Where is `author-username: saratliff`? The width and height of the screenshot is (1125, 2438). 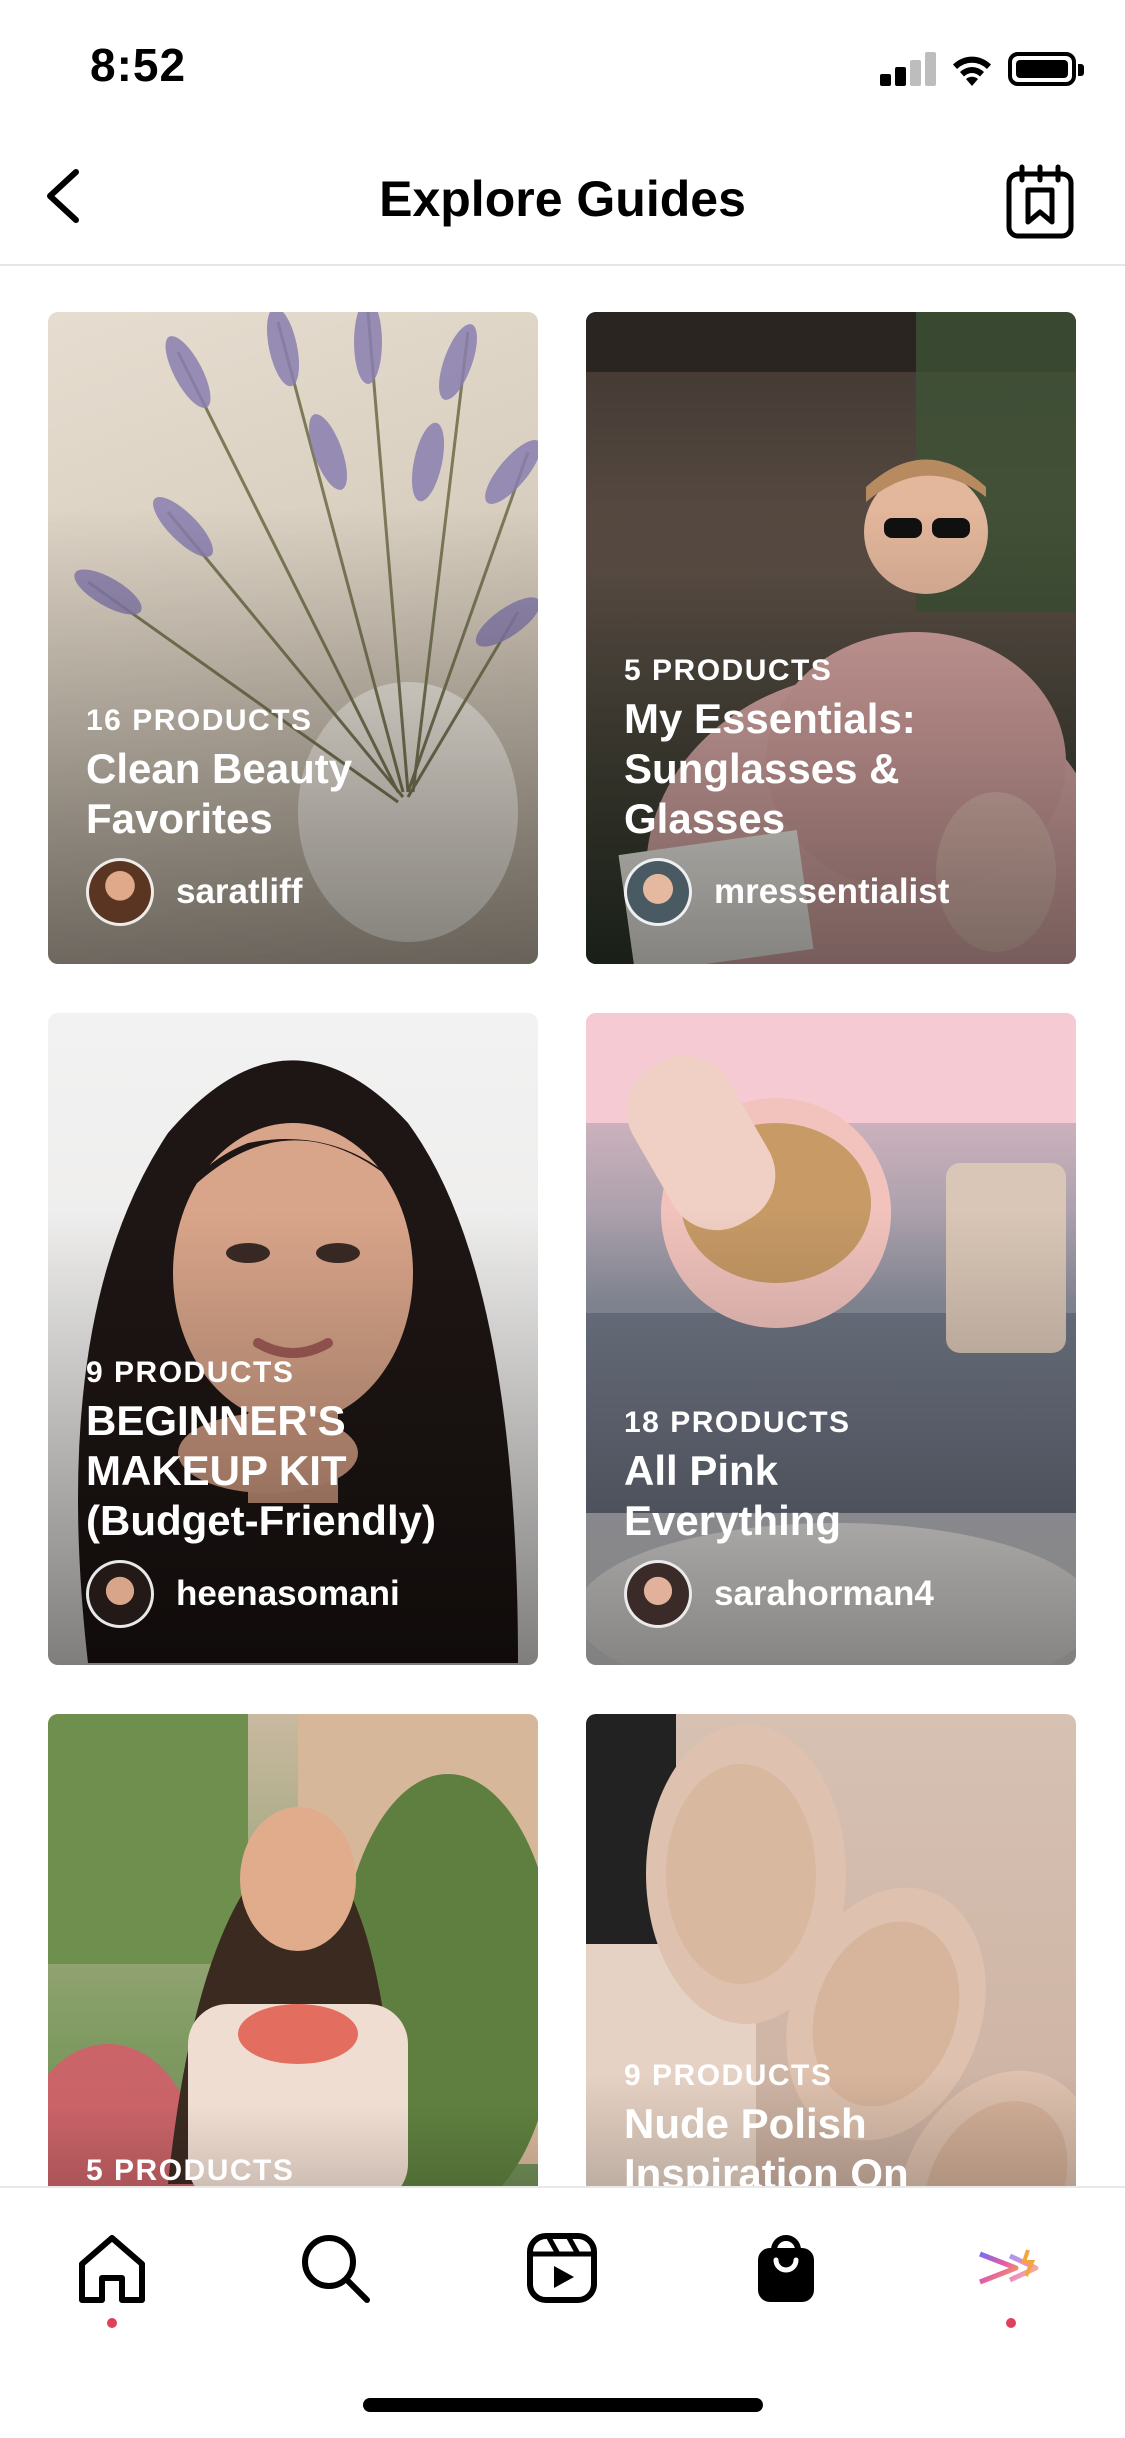 author-username: saratliff is located at coordinates (239, 891).